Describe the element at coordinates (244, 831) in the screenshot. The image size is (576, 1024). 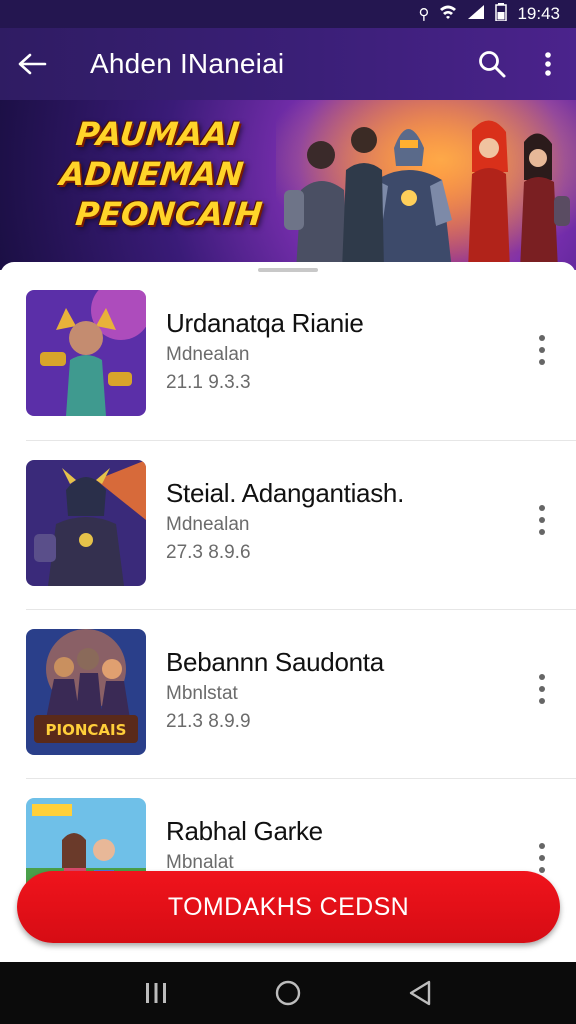
I see `game-title: Rabhal Garke` at that location.